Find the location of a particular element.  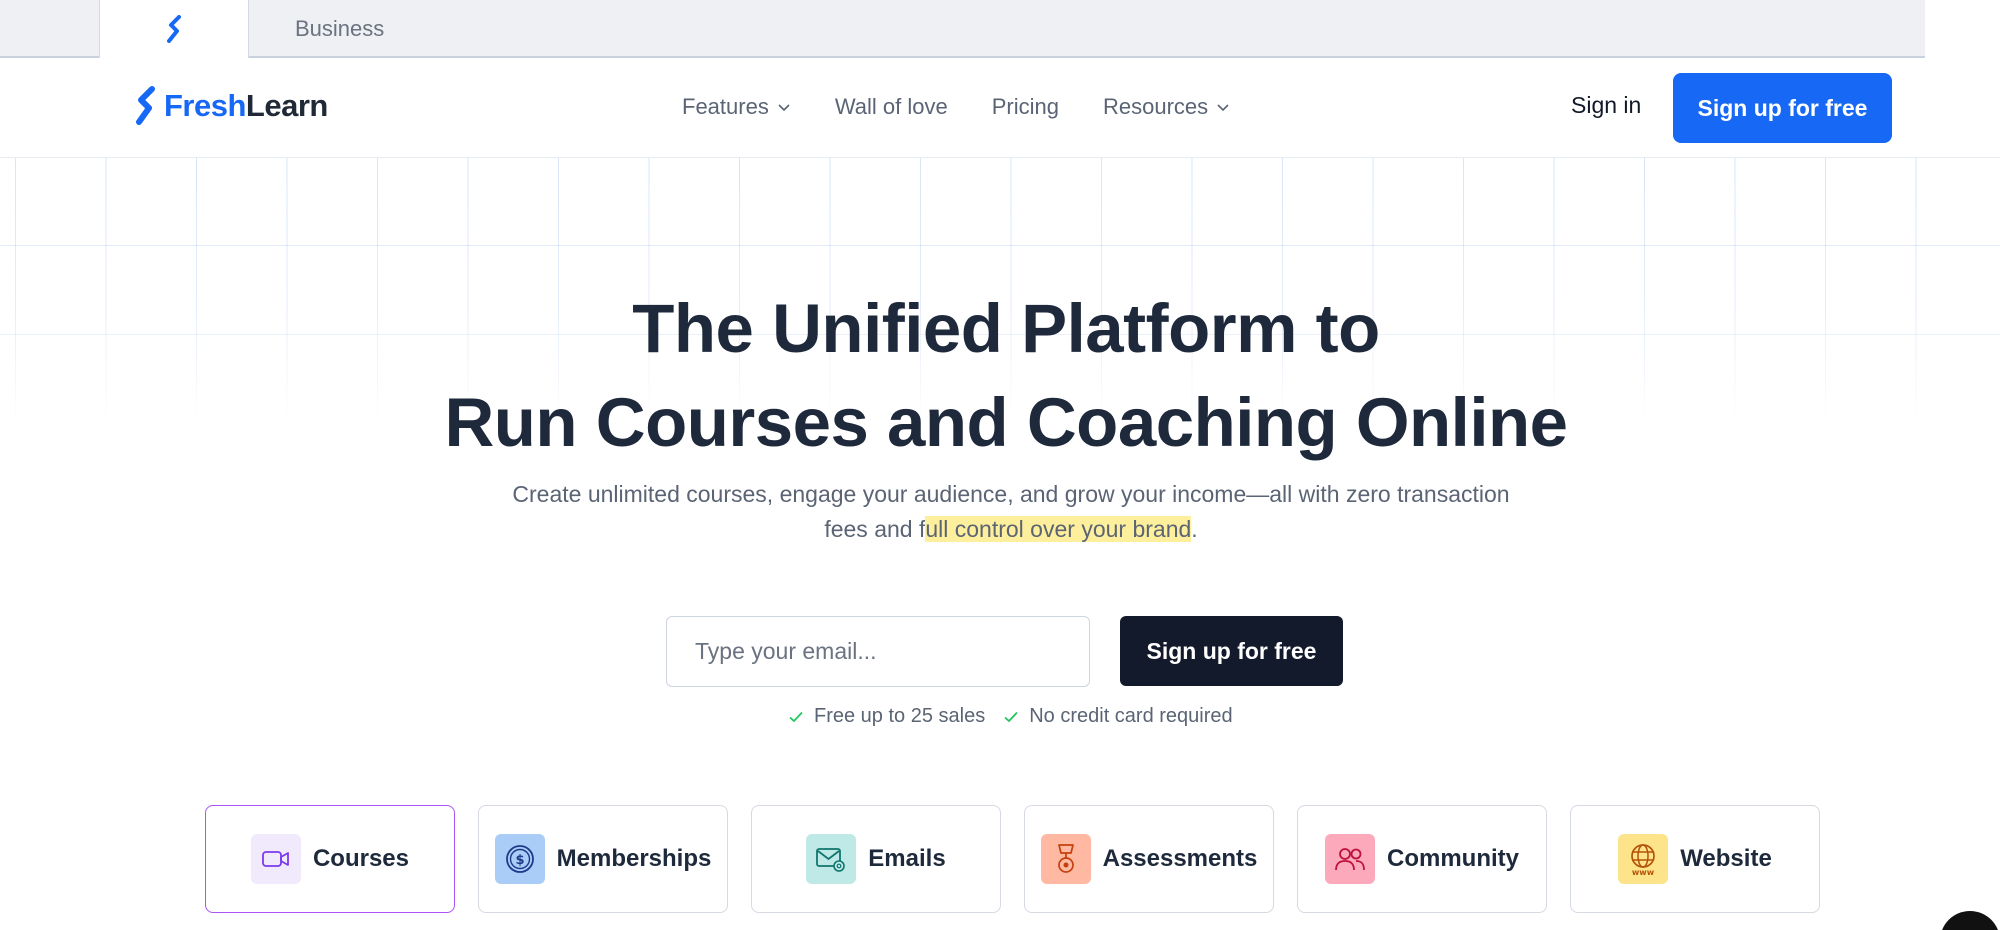

feature-tab-label: Emails is located at coordinates (907, 858).